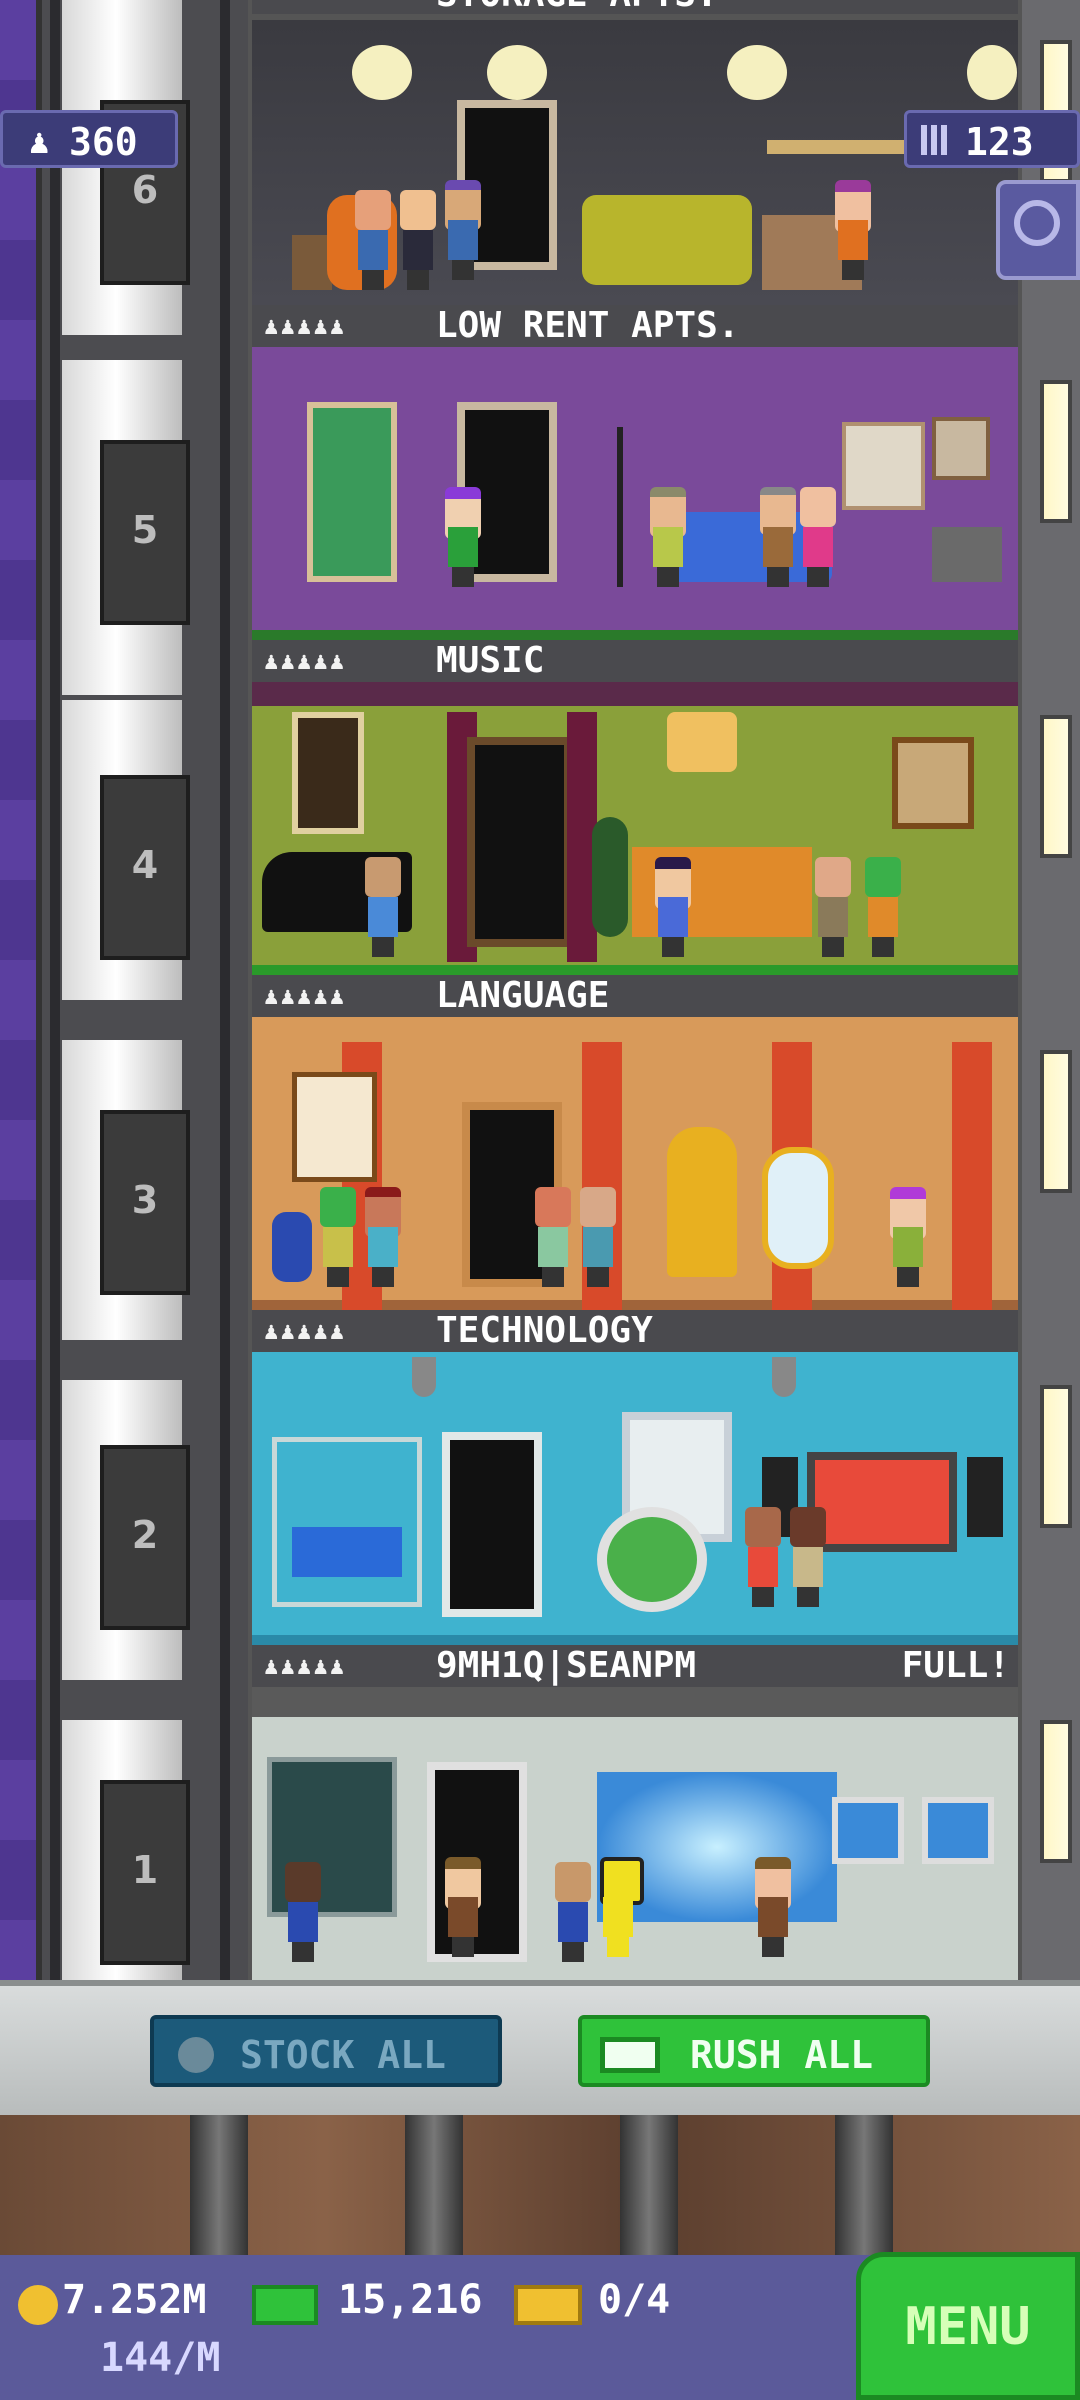 The image size is (1080, 2400). What do you see at coordinates (352, 492) in the screenshot?
I see `green-door` at bounding box center [352, 492].